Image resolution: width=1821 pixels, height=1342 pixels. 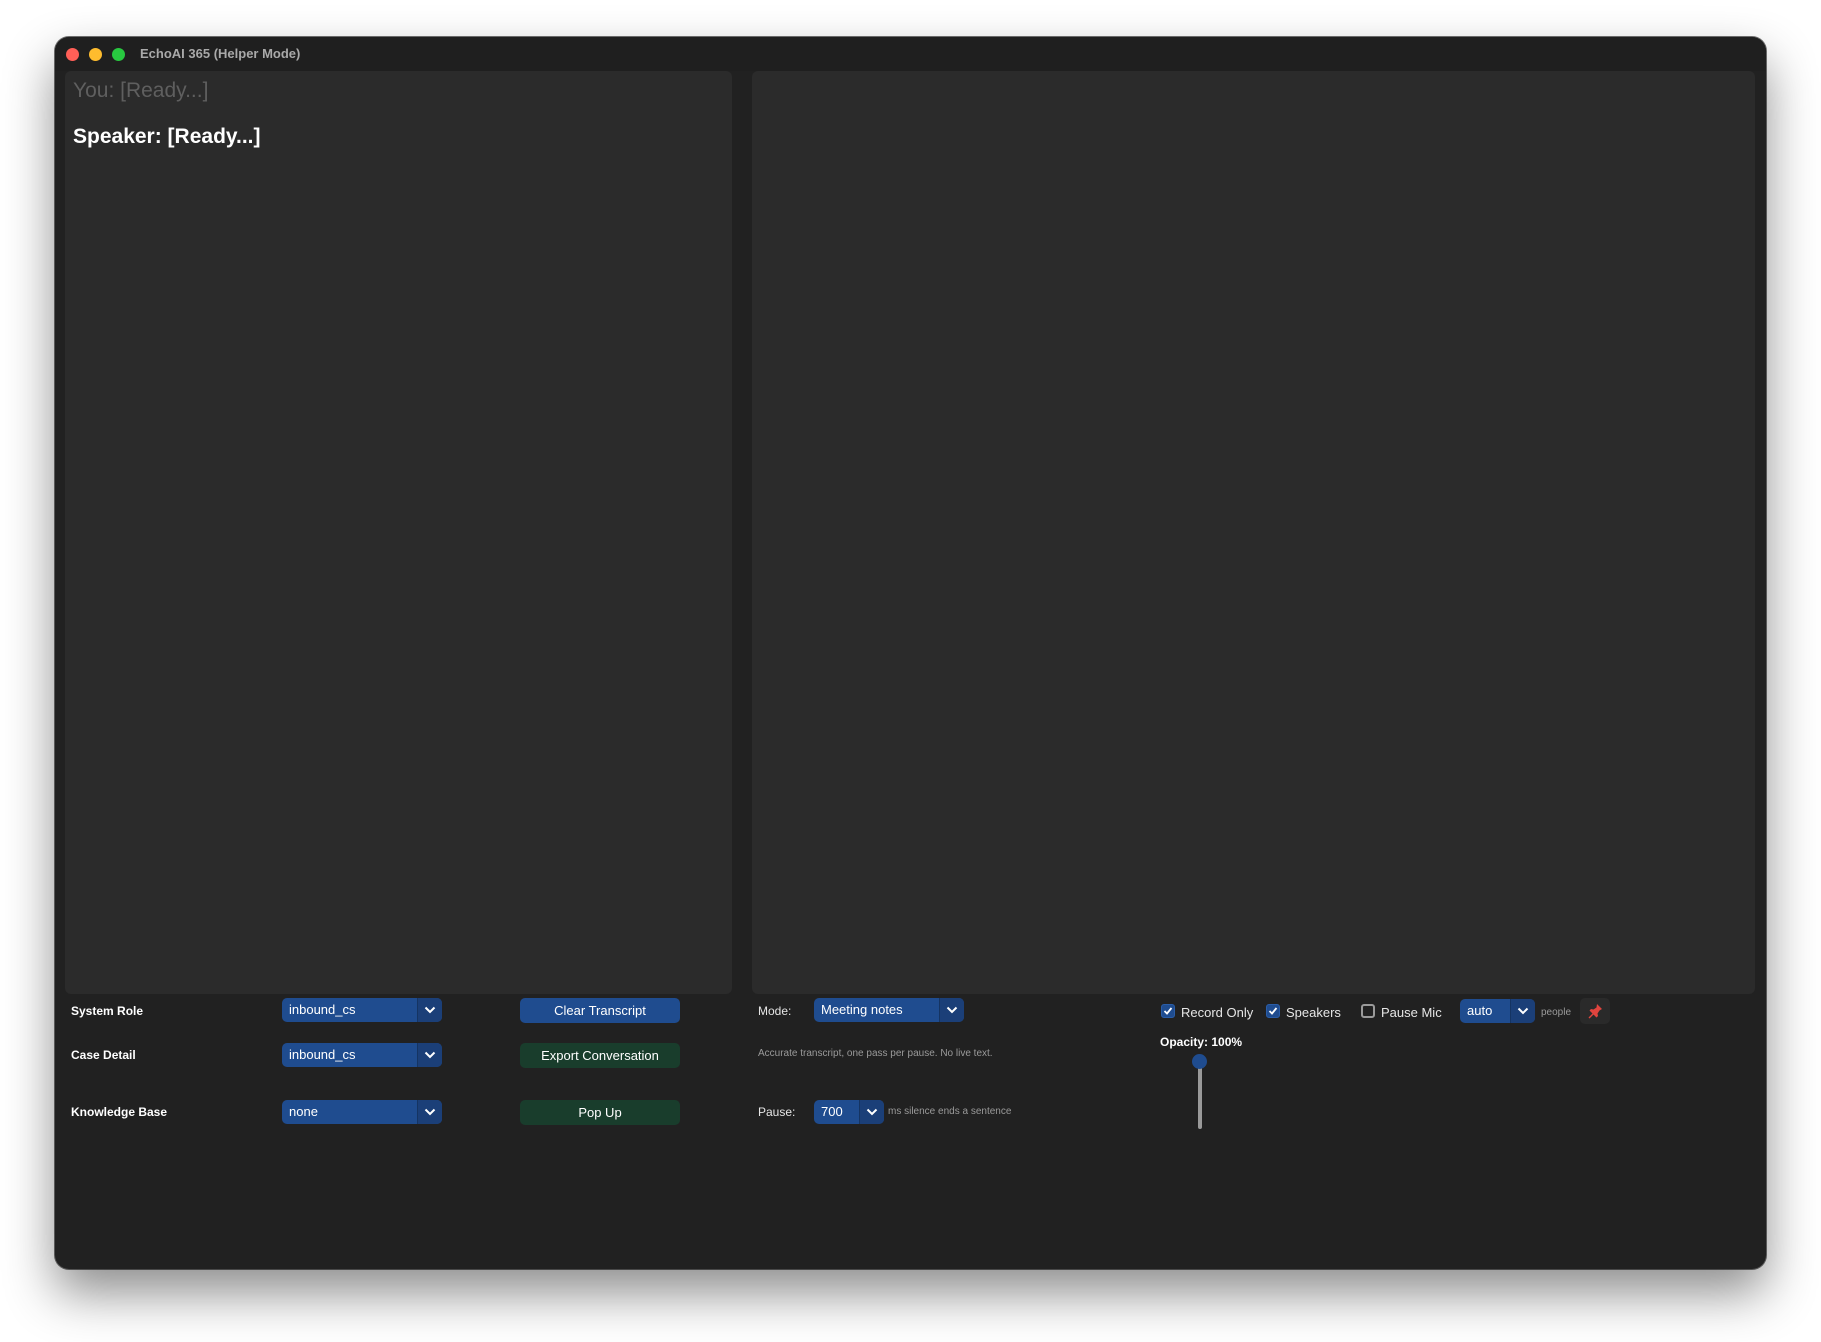 I want to click on opacity-label: Opacity: 100%, so click(x=1201, y=1042).